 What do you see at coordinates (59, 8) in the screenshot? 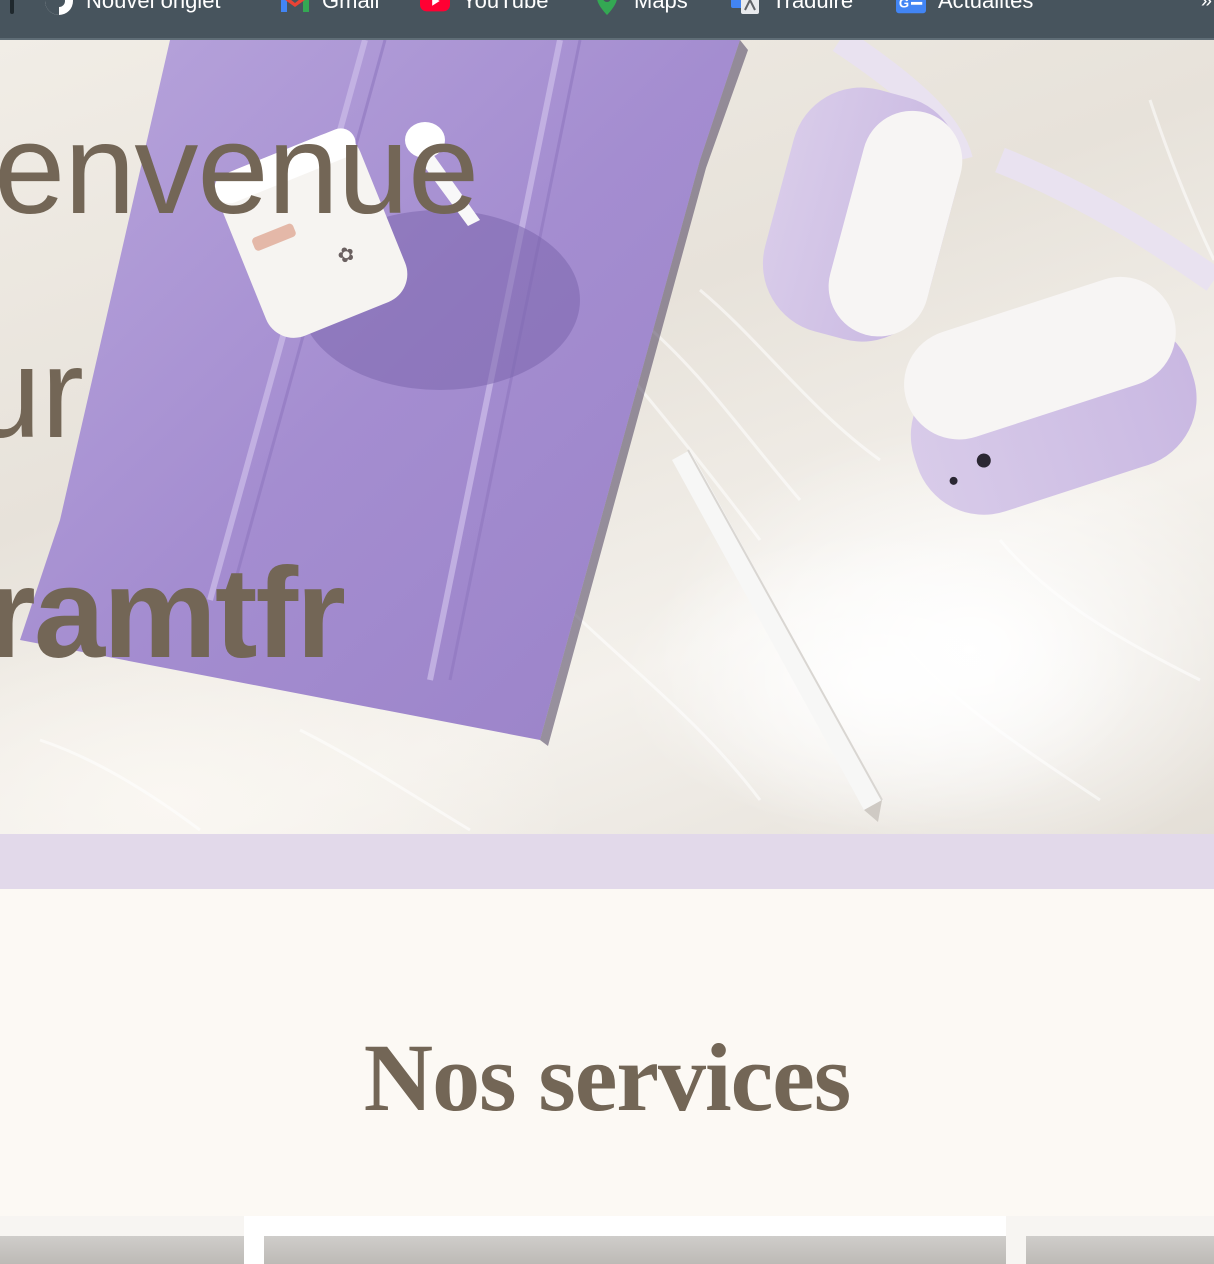
I see `new-tab-icon` at bounding box center [59, 8].